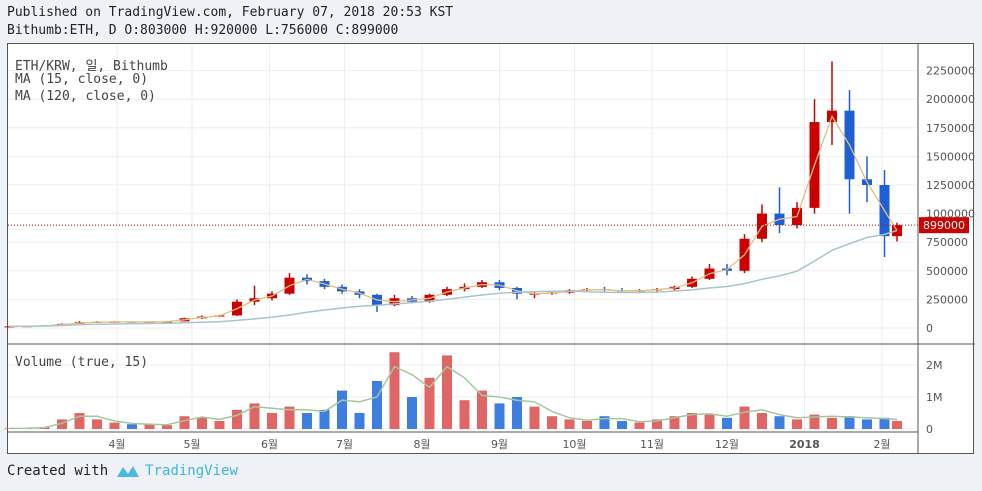  Describe the element at coordinates (934, 397) in the screenshot. I see `volume-tick-label: 1M` at that location.